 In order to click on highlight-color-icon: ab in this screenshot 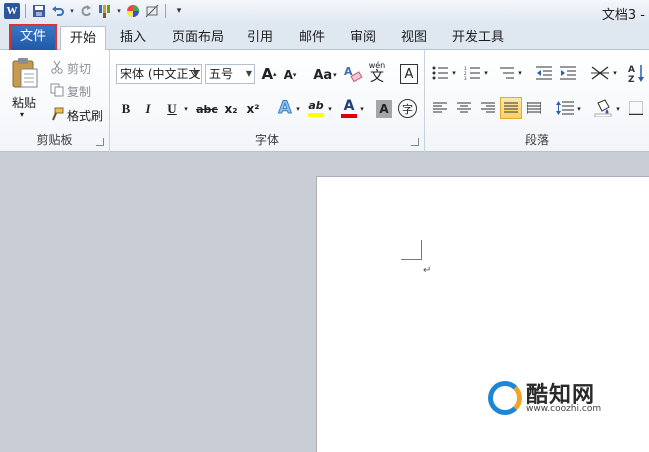, I will do `click(316, 108)`.